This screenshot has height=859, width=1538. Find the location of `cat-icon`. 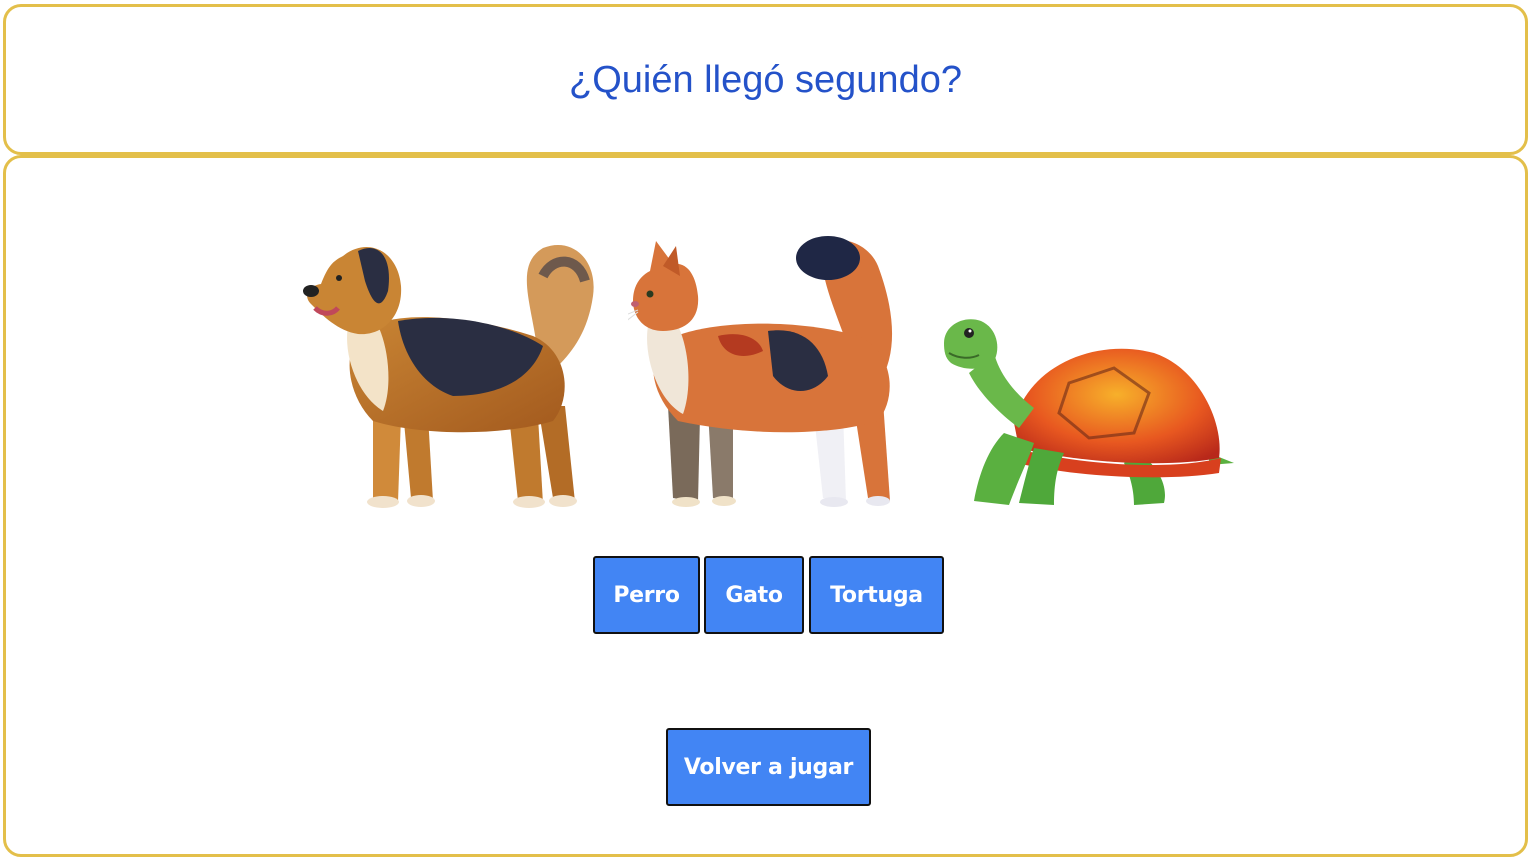

cat-icon is located at coordinates (760, 371).